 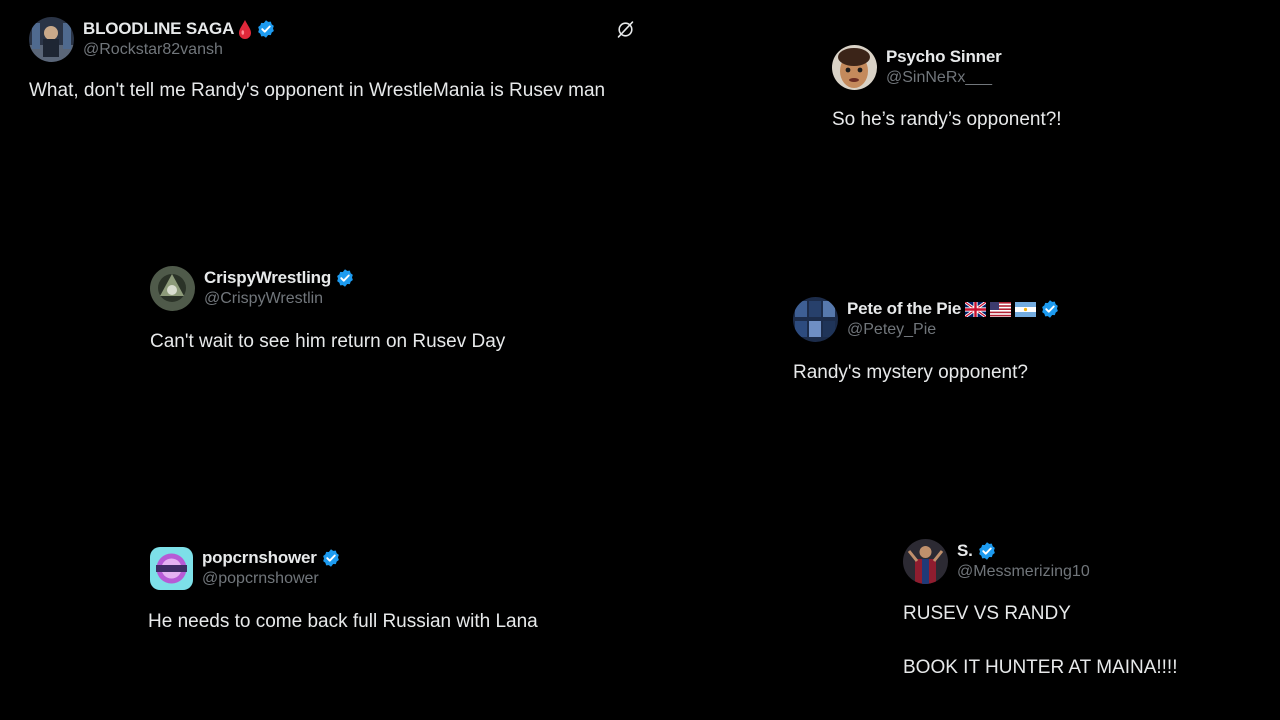 What do you see at coordinates (987, 613) in the screenshot?
I see `tweet-text-line-1: RUSEV VS RANDY` at bounding box center [987, 613].